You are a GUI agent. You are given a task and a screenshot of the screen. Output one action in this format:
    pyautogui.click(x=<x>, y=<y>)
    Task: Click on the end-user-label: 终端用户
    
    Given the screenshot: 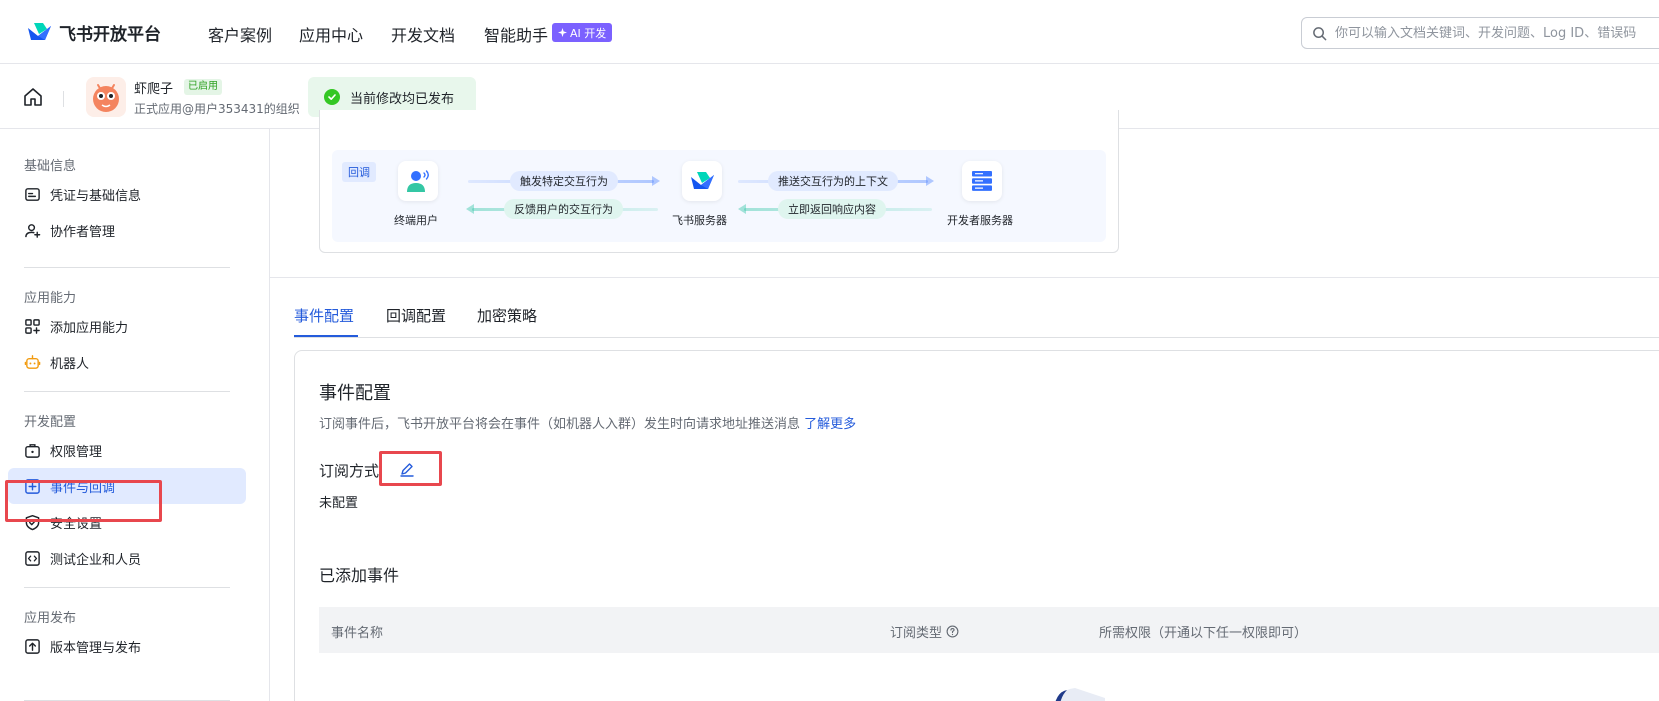 What is the action you would take?
    pyautogui.click(x=416, y=220)
    